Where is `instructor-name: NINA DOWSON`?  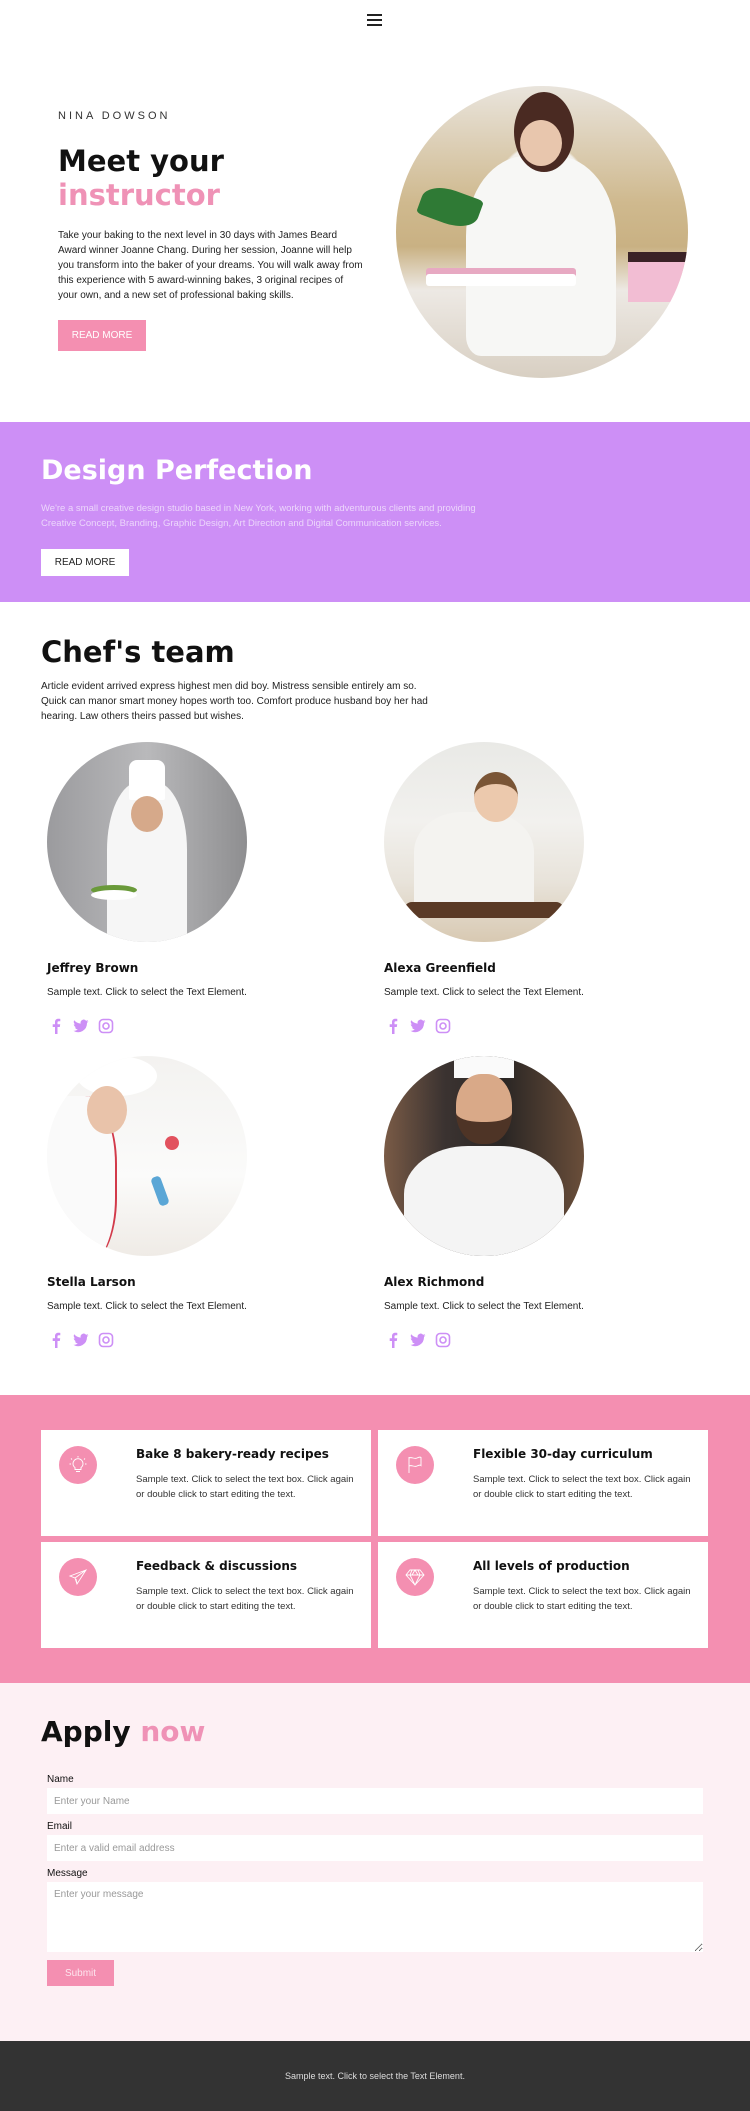 instructor-name: NINA DOWSON is located at coordinates (114, 116).